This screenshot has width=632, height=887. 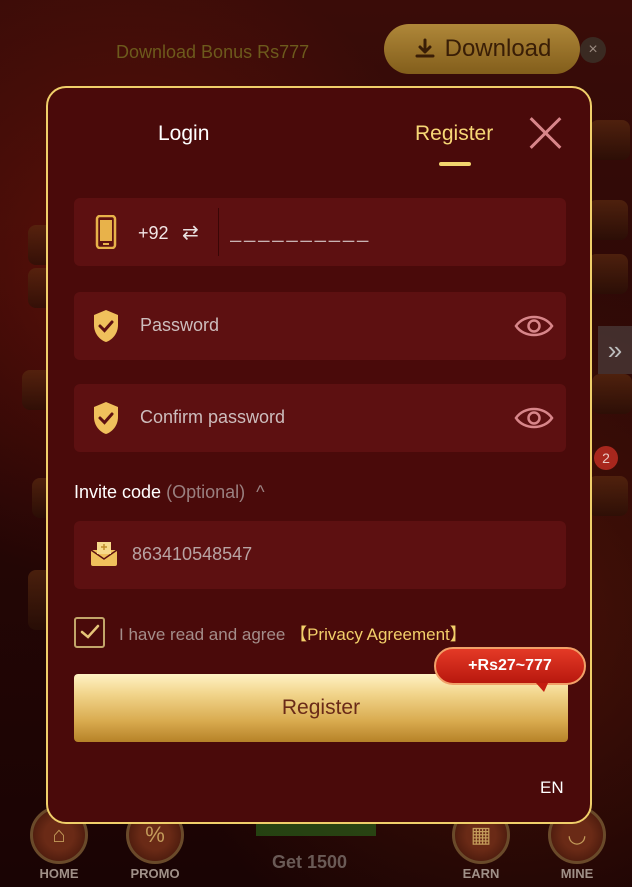 I want to click on phone-input, so click(x=390, y=232).